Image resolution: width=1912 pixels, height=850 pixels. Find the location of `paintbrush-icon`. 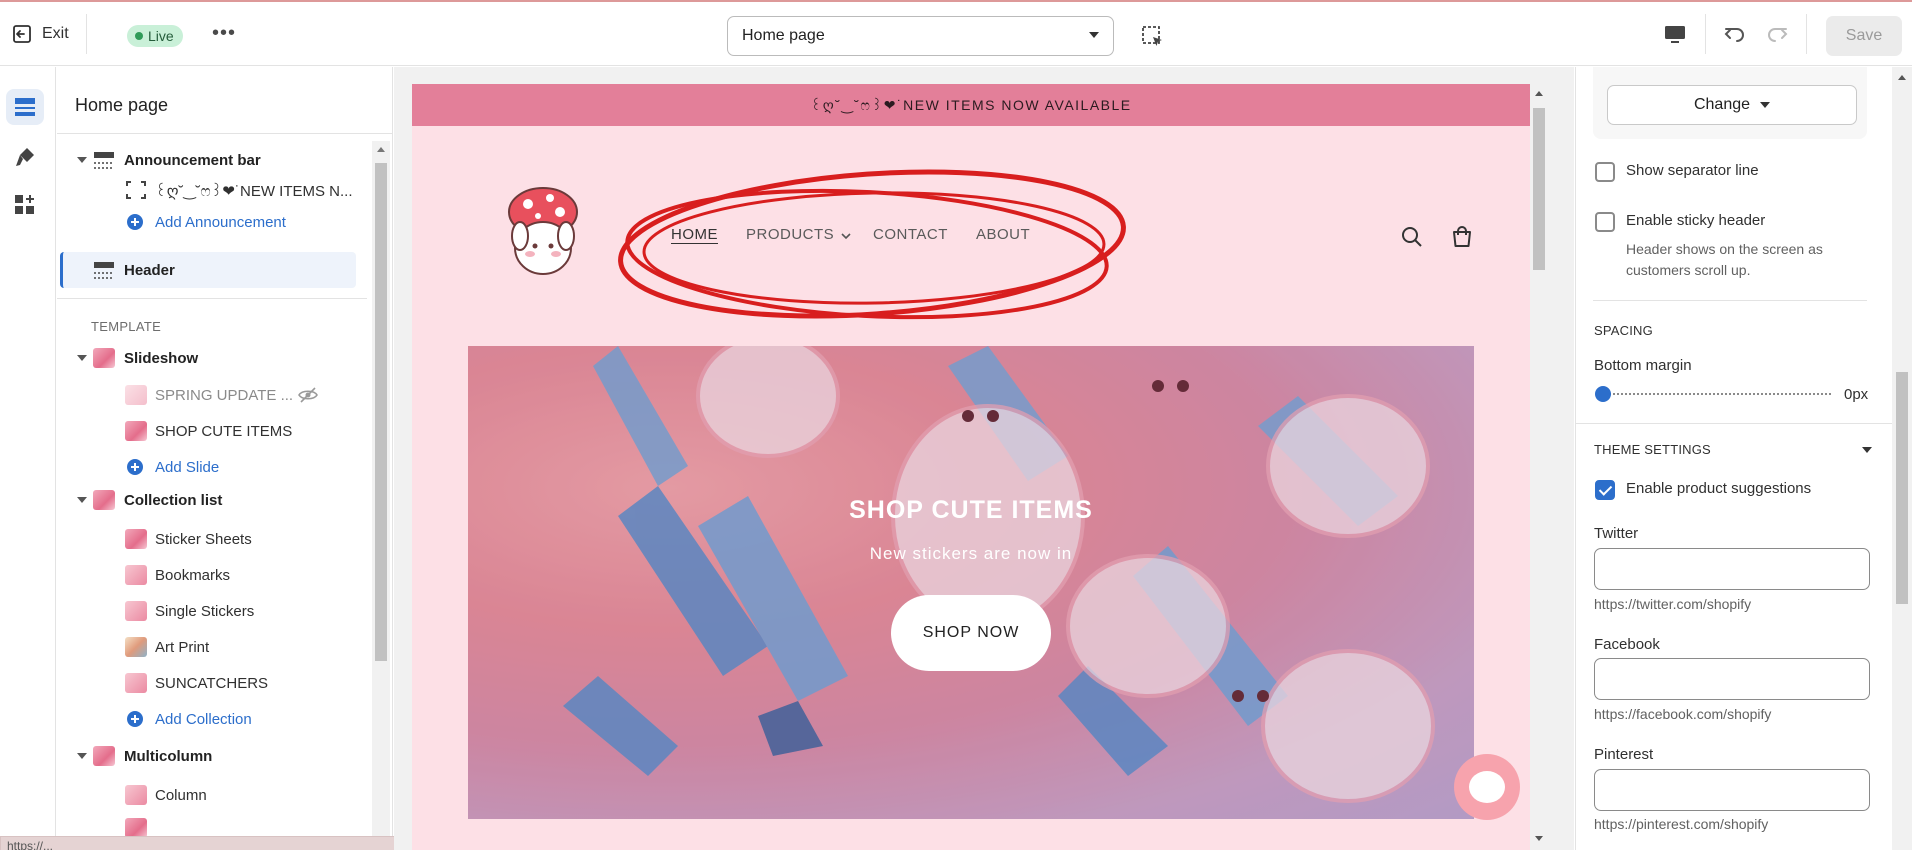

paintbrush-icon is located at coordinates (25, 157).